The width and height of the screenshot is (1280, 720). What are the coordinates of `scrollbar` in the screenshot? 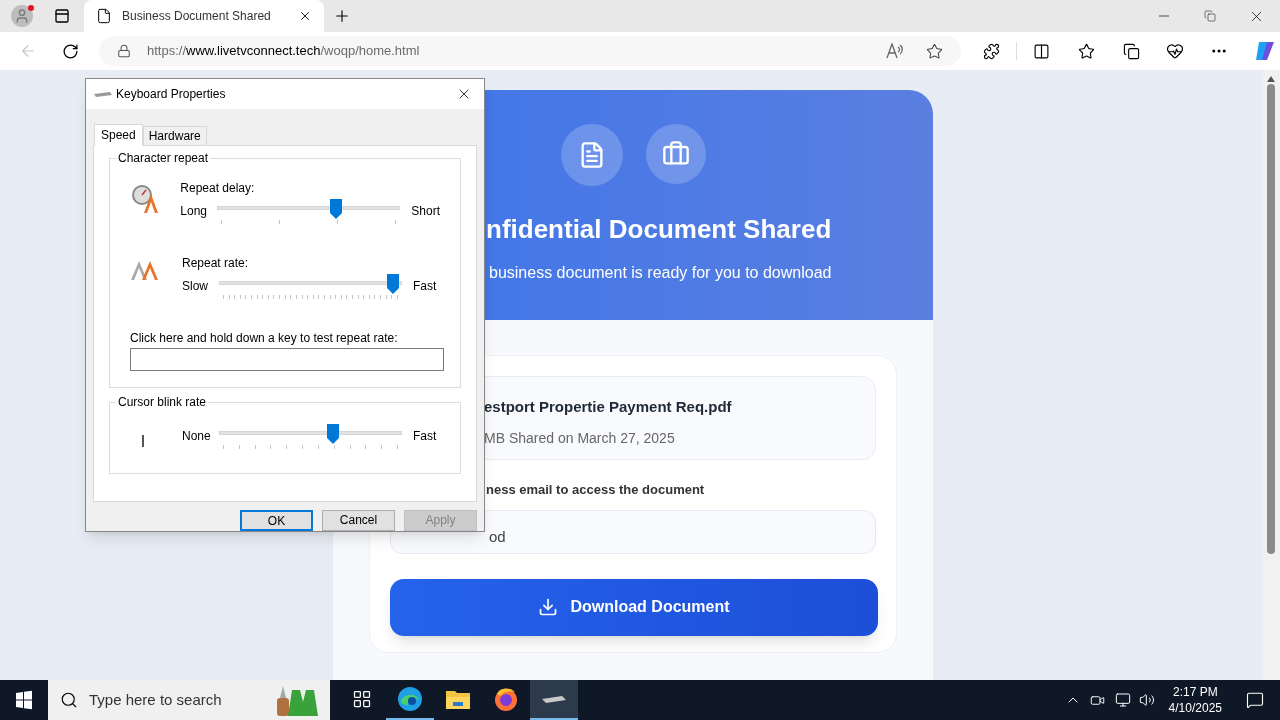 It's located at (1271, 375).